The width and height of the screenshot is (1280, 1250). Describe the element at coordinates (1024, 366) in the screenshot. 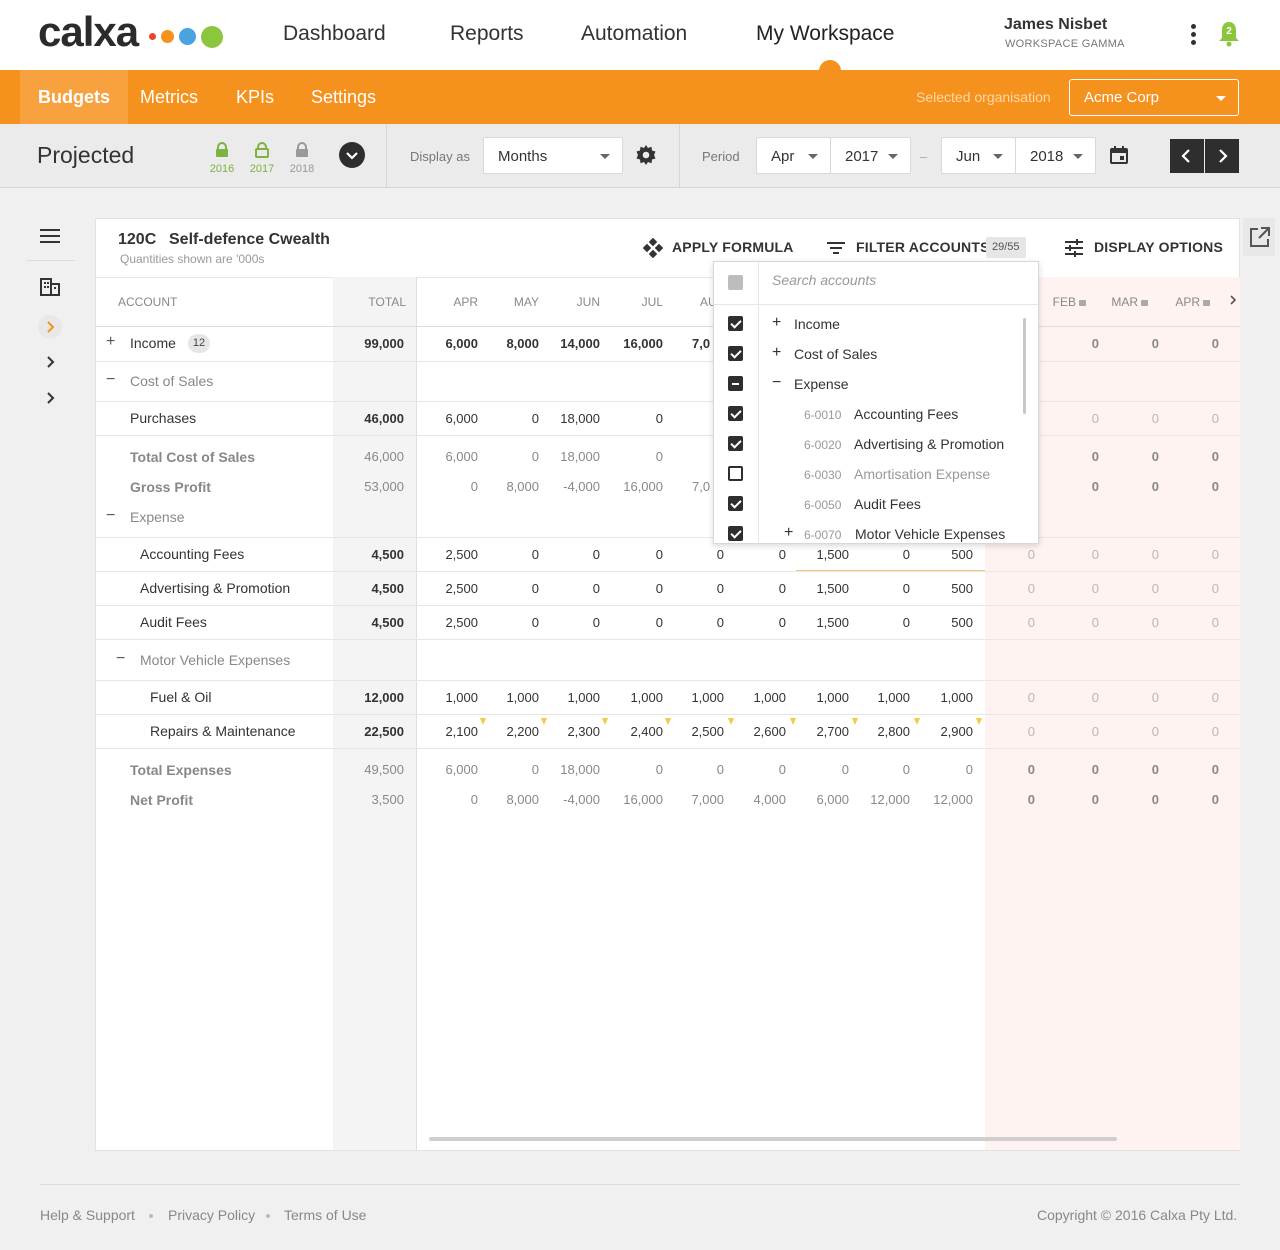

I see `dropdown-scrollbar` at that location.